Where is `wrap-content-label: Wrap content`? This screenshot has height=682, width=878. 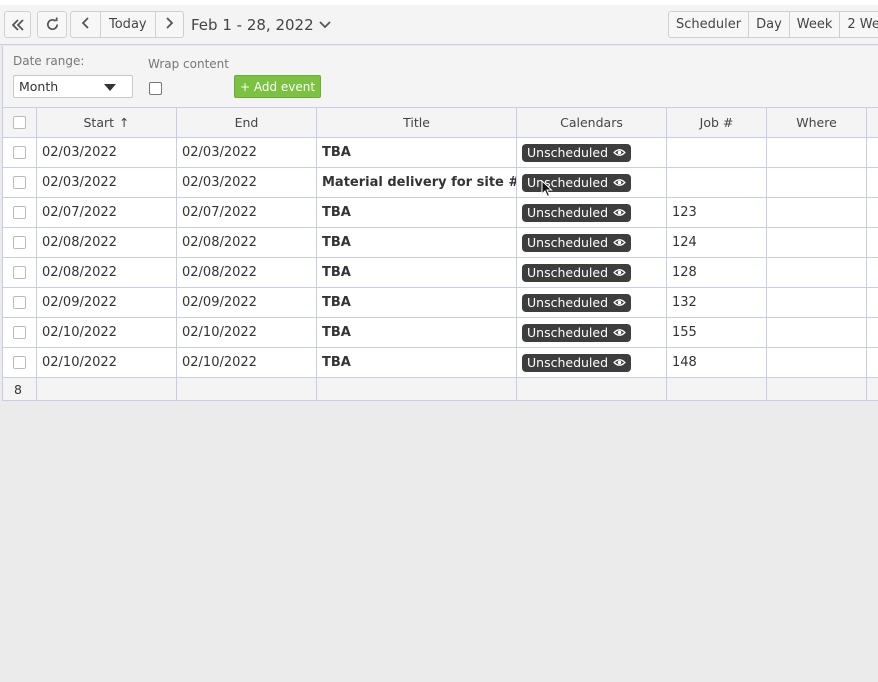 wrap-content-label: Wrap content is located at coordinates (188, 64).